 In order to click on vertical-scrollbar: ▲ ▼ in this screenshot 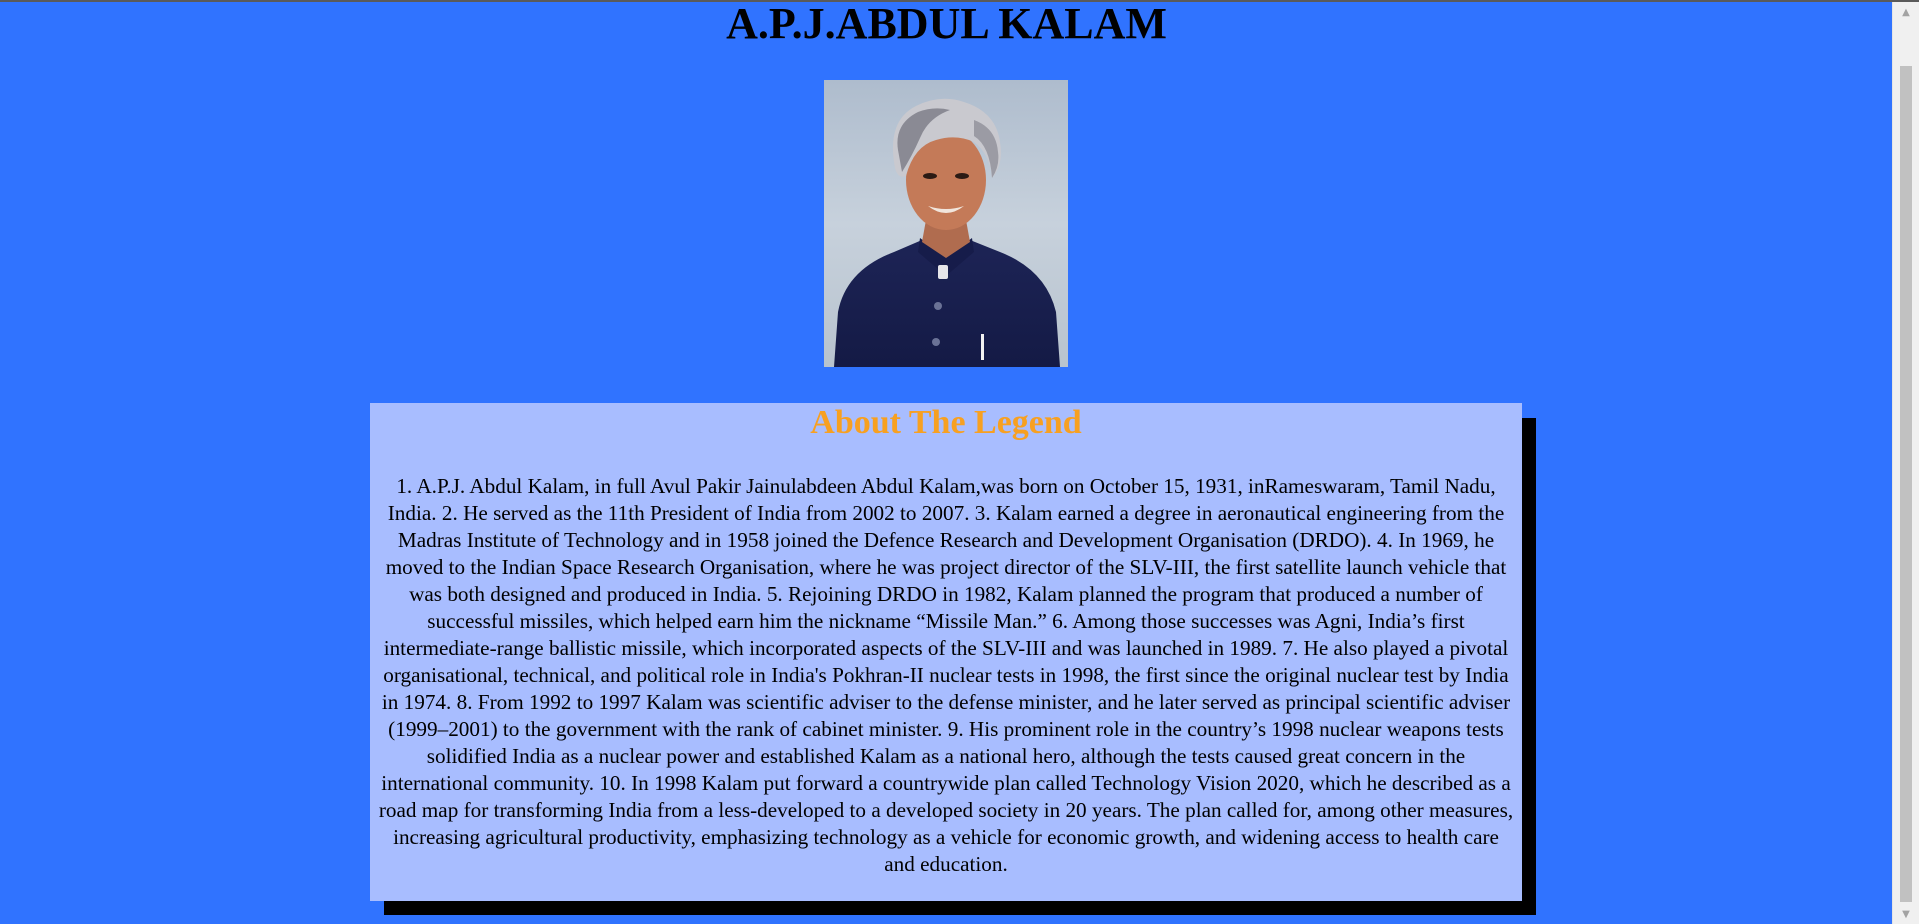, I will do `click(1905, 463)`.